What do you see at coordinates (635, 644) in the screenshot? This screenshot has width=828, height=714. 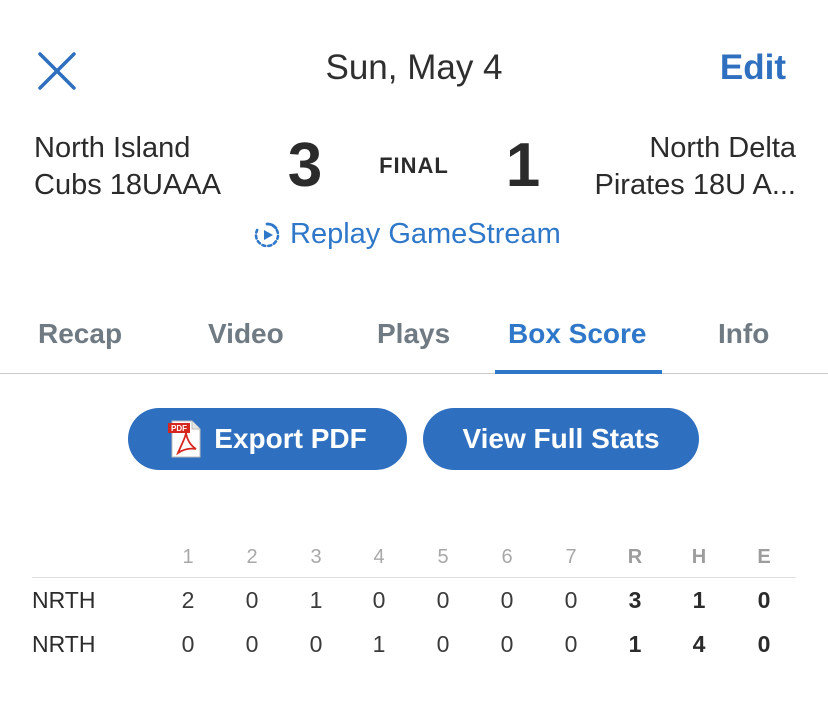 I see `runs-total: 1` at bounding box center [635, 644].